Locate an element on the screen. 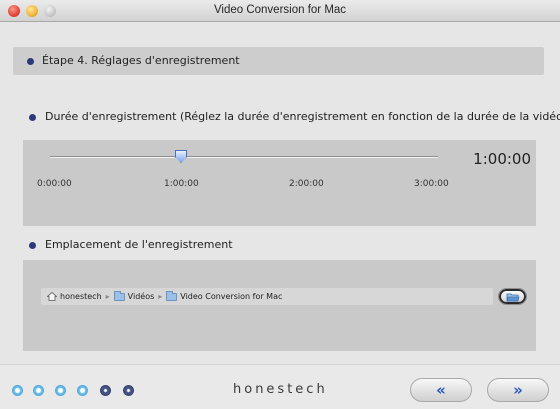 This screenshot has height=409, width=560. location-label: Emplacement de l'enregistrement is located at coordinates (139, 244).